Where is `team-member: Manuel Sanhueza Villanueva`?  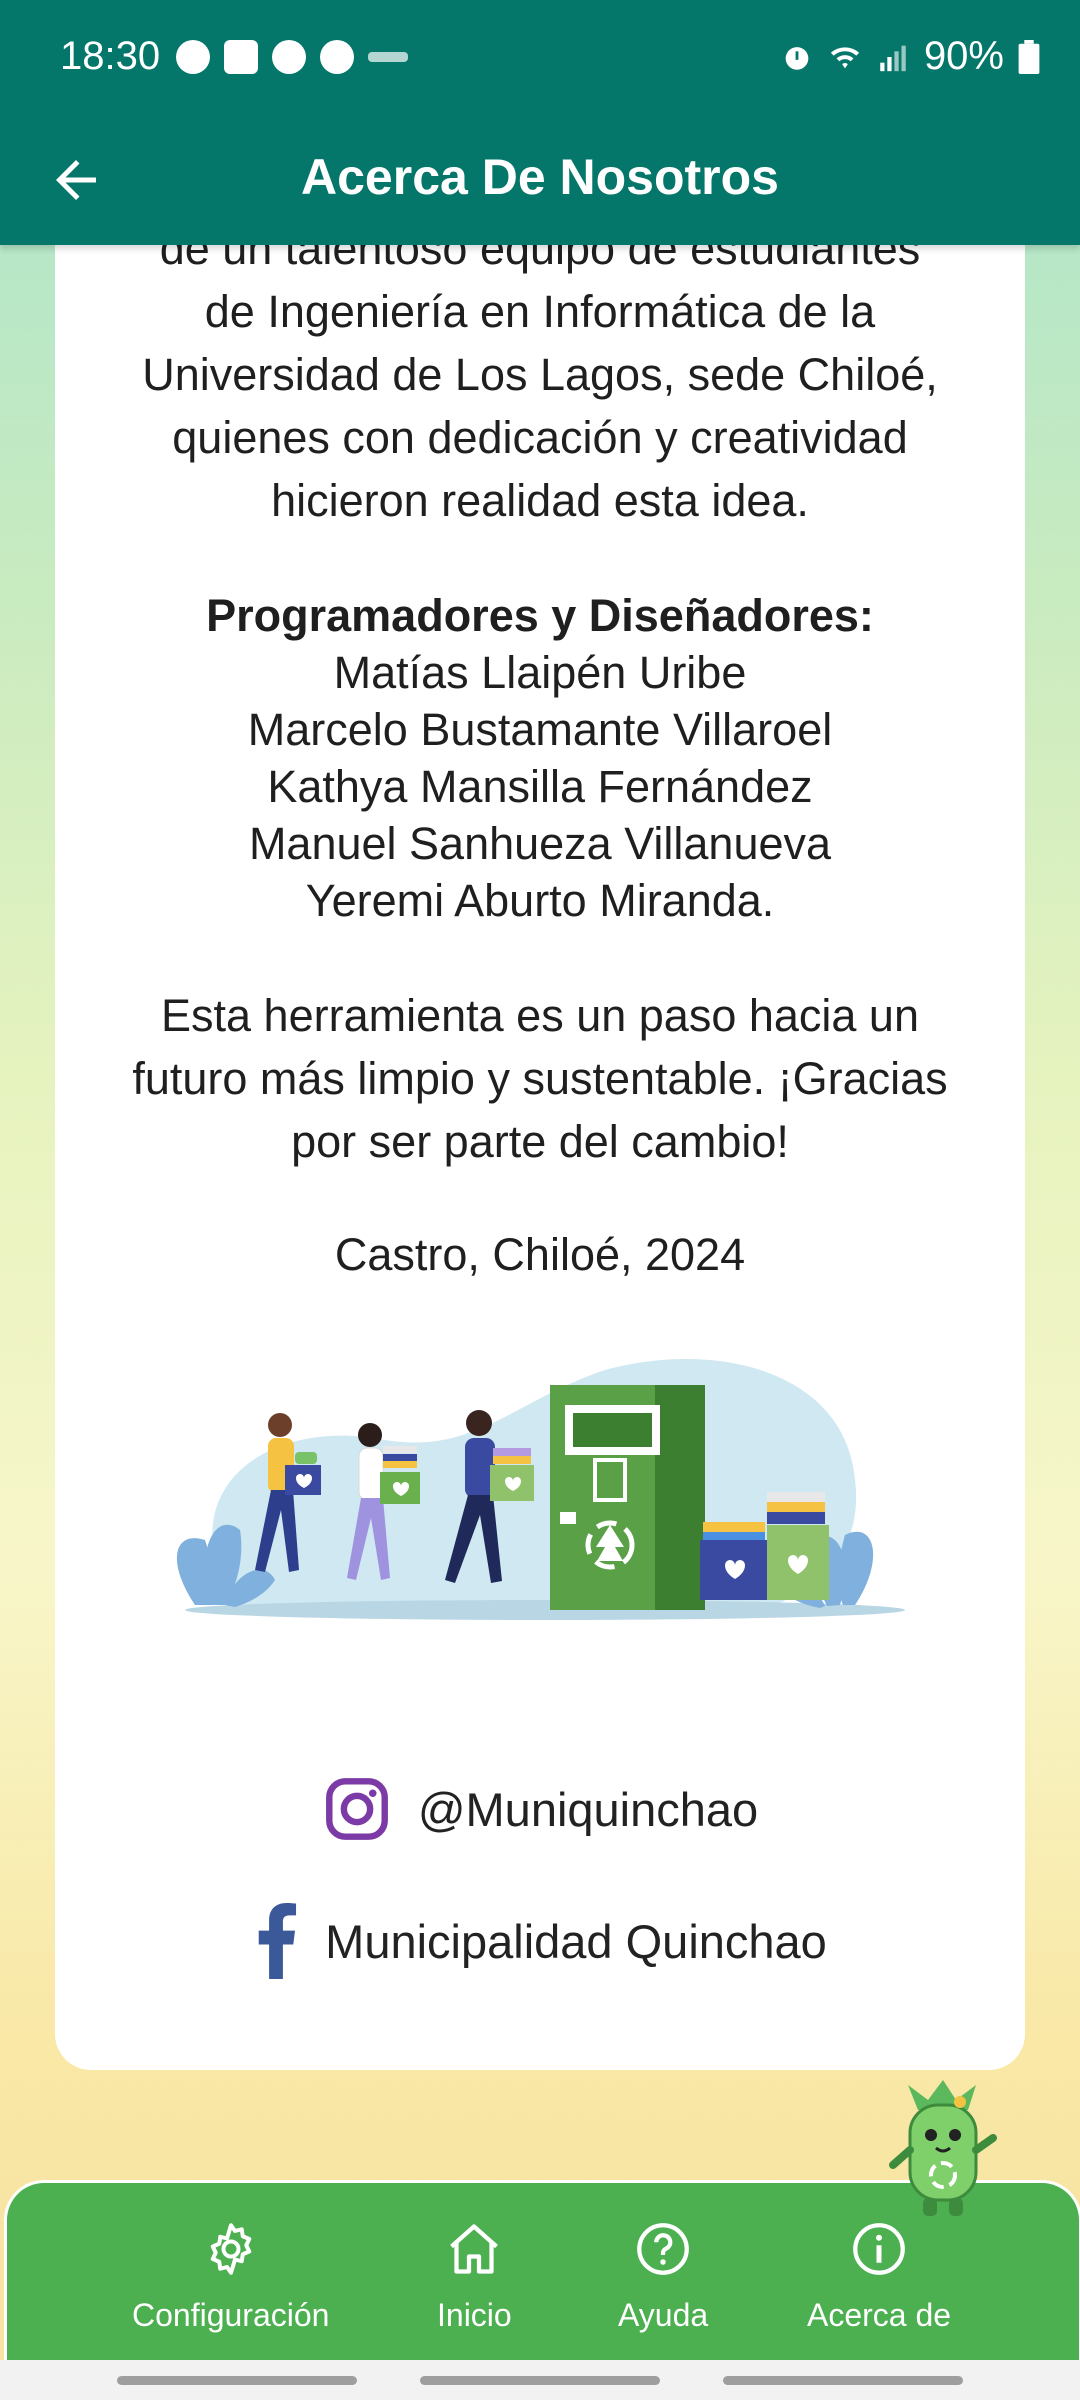 team-member: Manuel Sanhueza Villanueva is located at coordinates (540, 843).